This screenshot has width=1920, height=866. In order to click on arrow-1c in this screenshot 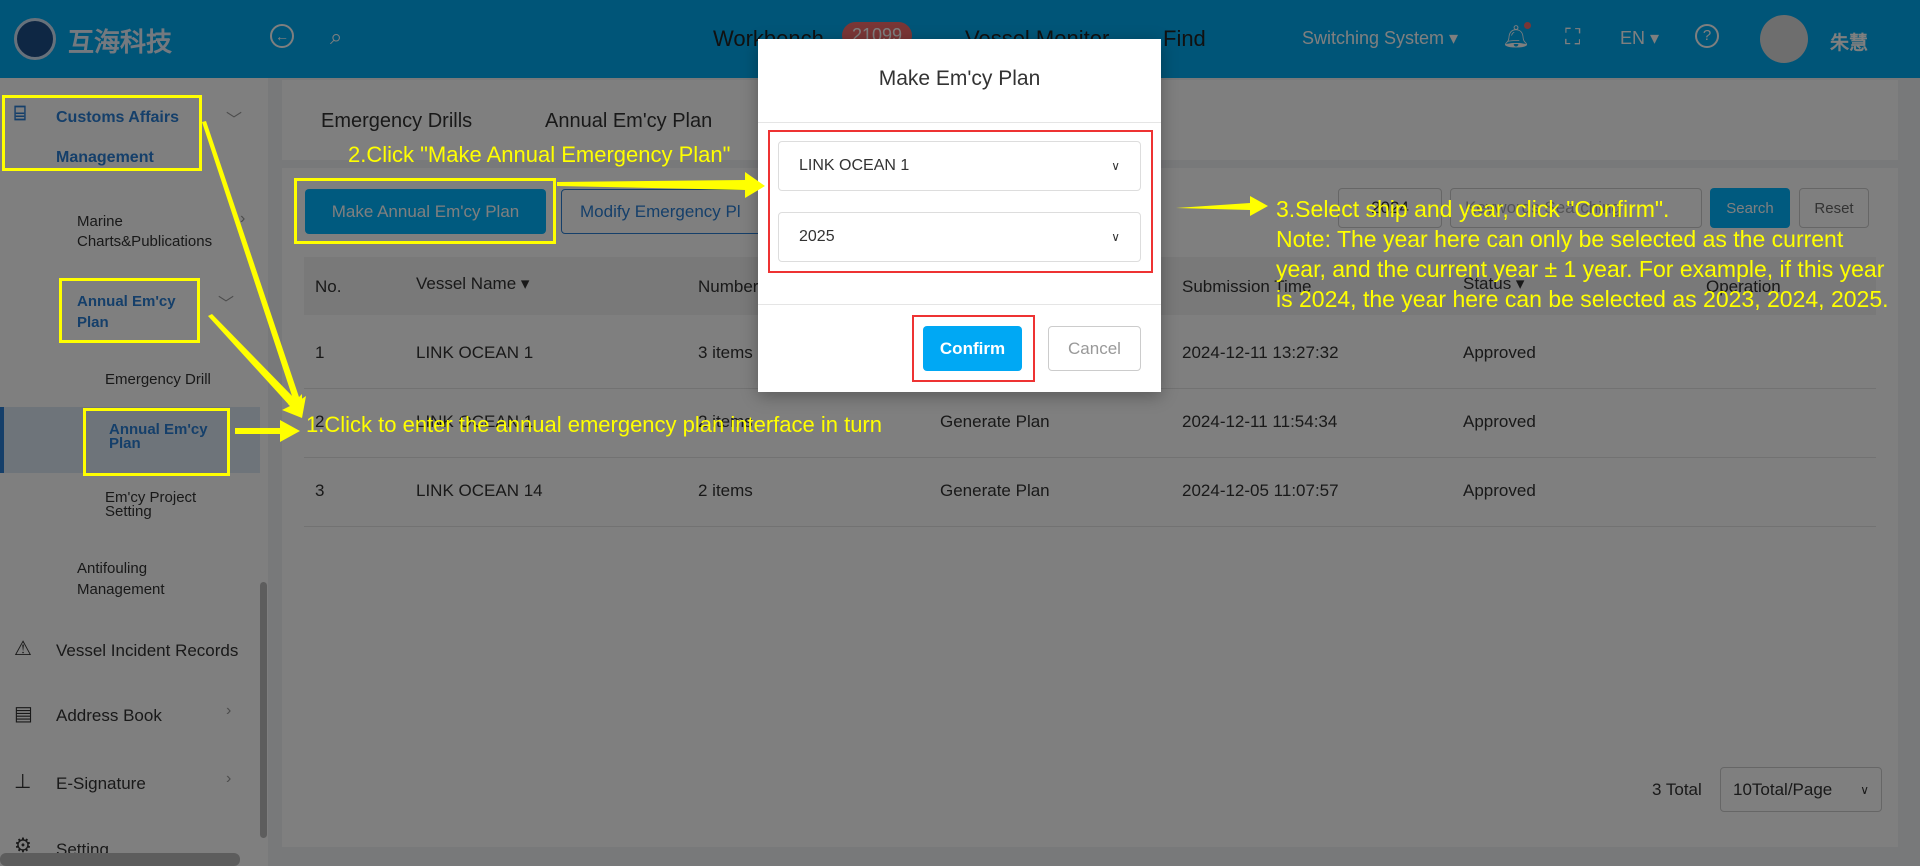, I will do `click(267, 431)`.